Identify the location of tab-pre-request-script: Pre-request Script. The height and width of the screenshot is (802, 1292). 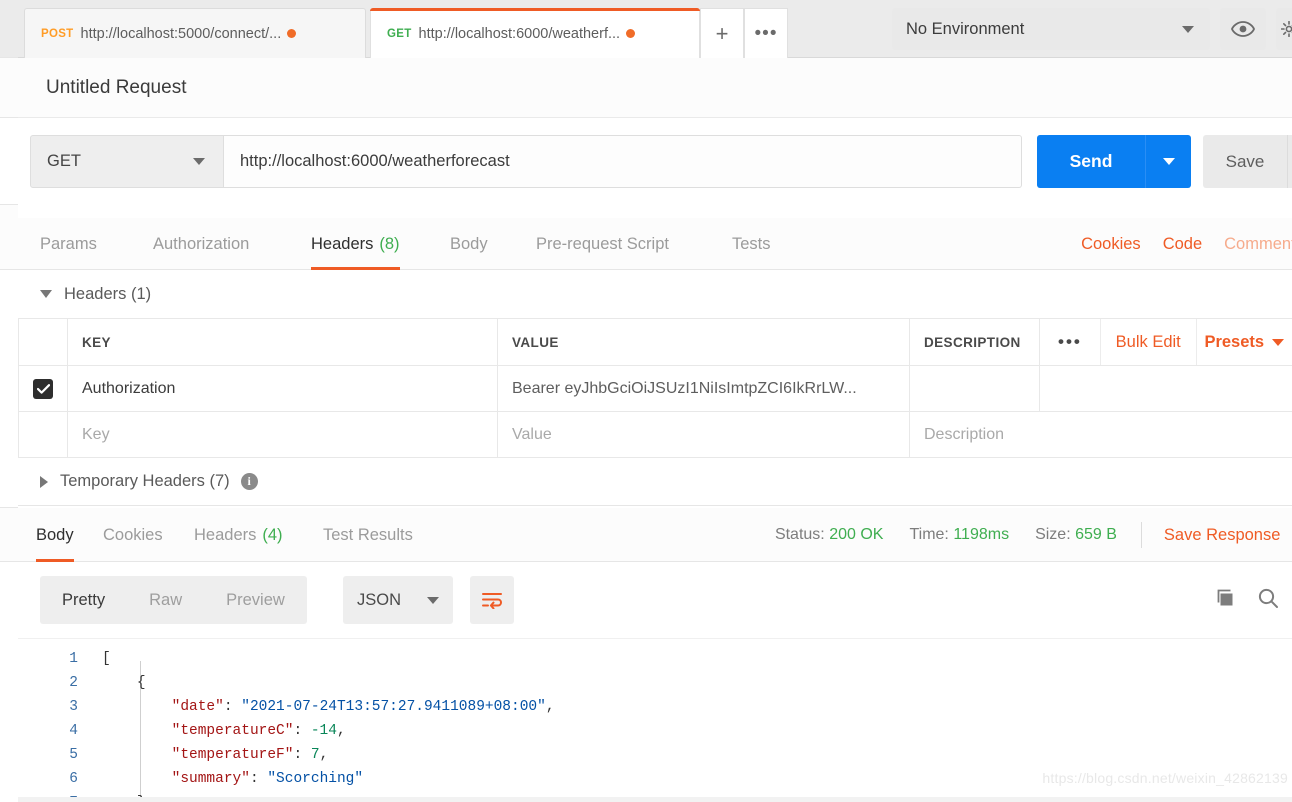
(602, 244).